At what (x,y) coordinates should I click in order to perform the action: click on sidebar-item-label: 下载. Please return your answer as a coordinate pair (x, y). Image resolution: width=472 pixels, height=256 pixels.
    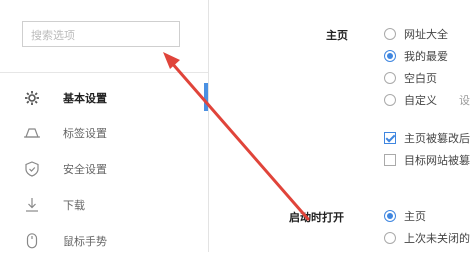
    Looking at the image, I should click on (74, 205).